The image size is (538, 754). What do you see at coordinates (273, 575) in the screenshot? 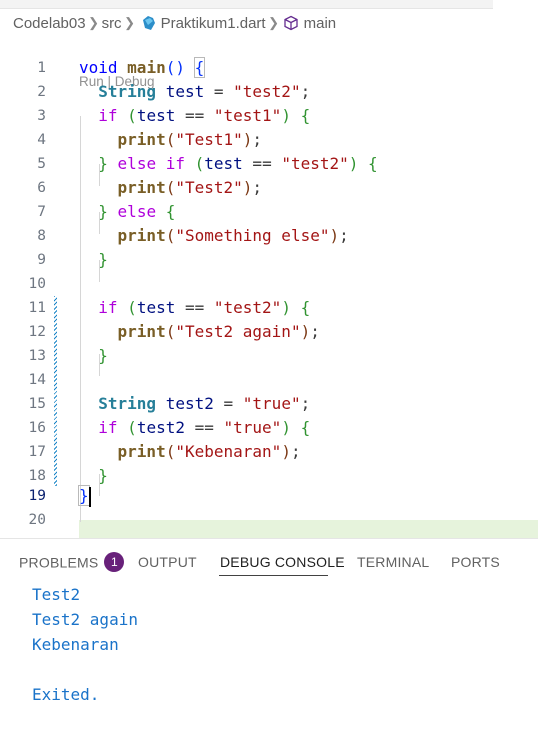
I see `active-tab-indicator` at bounding box center [273, 575].